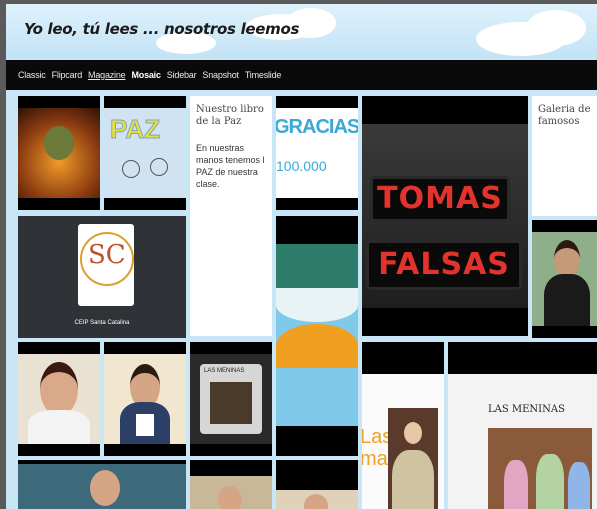  Describe the element at coordinates (220, 75) in the screenshot. I see `nav-snapshot: Snapshot` at that location.